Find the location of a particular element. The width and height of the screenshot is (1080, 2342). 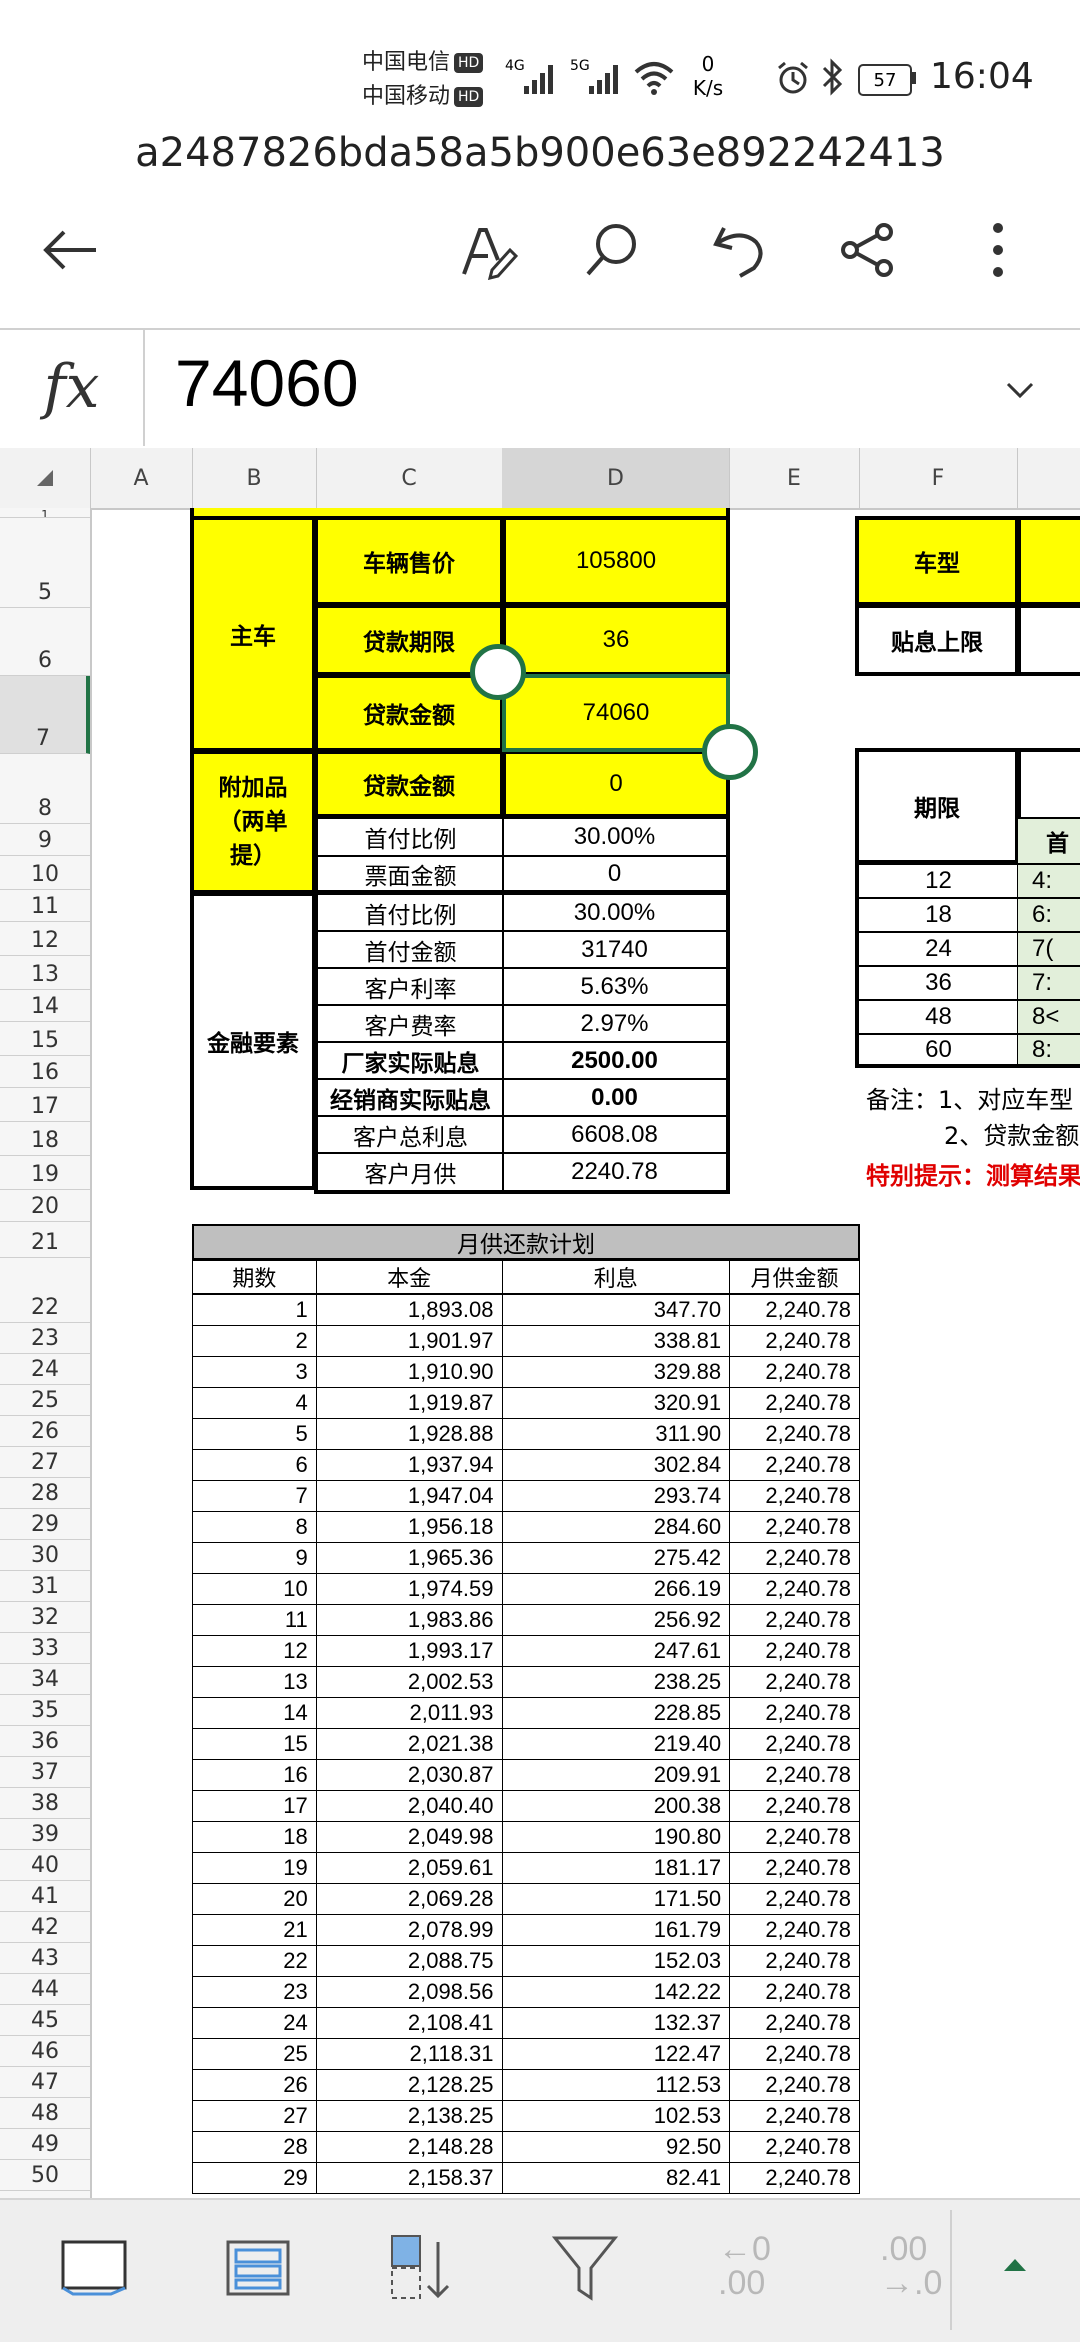

schedule-cell: 2,030.87 is located at coordinates (409, 1774).